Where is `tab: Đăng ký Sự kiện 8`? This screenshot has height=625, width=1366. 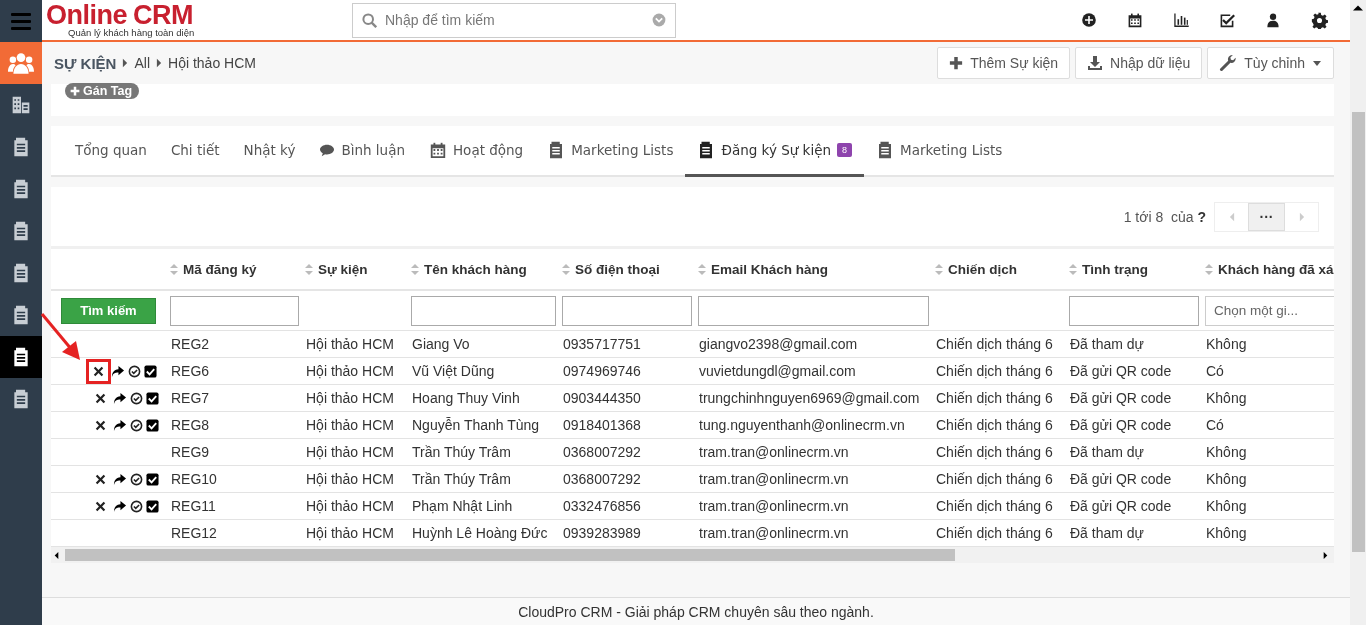
tab: Đăng ký Sự kiện 8 is located at coordinates (775, 151).